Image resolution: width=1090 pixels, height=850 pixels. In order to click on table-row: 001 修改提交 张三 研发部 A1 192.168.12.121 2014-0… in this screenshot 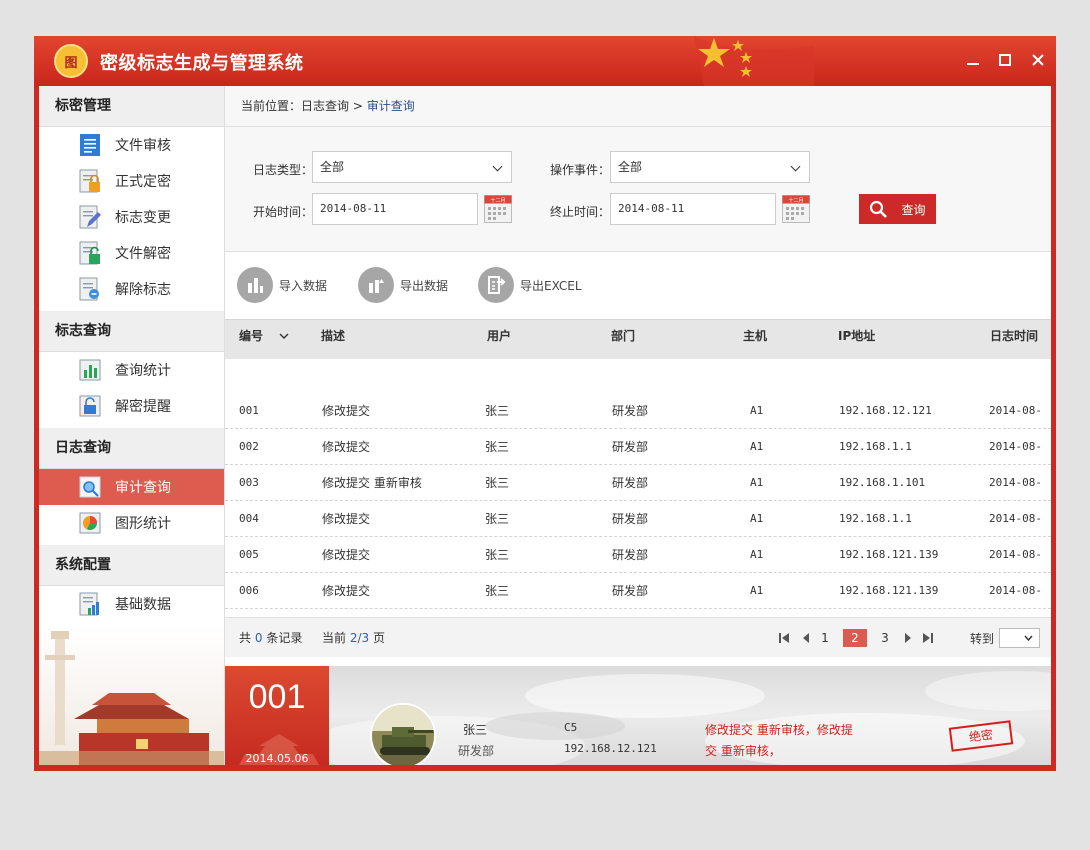, I will do `click(638, 411)`.